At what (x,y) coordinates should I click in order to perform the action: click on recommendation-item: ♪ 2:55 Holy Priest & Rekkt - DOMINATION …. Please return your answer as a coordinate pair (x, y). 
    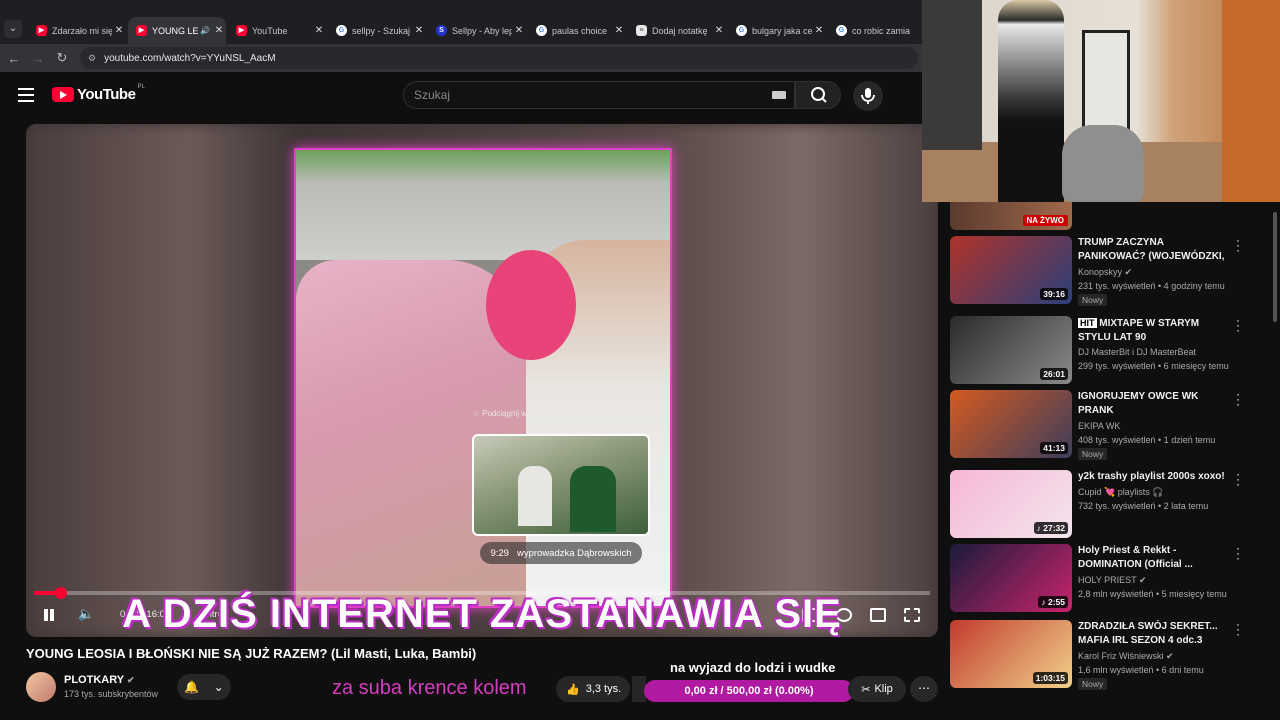
    Looking at the image, I should click on (1106, 578).